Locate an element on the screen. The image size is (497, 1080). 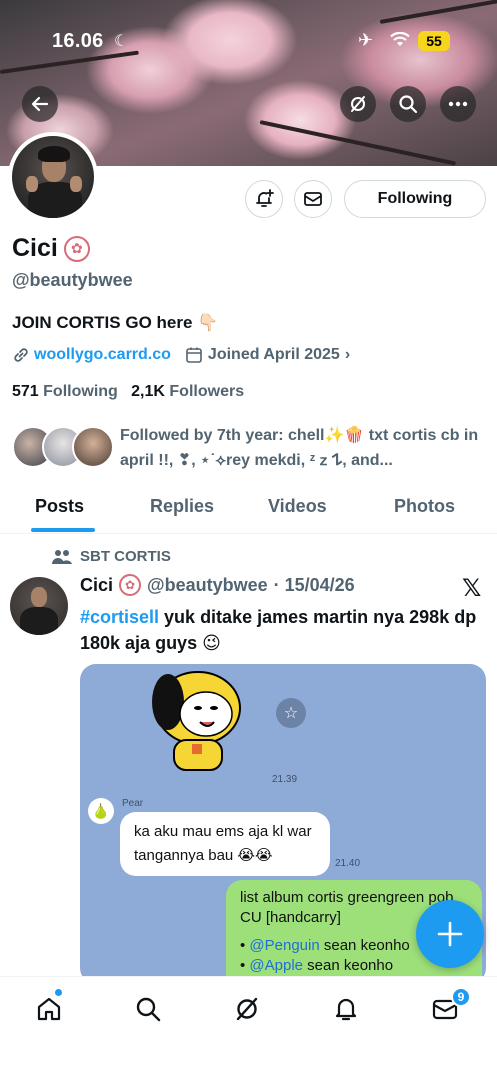
plus-icon is located at coordinates (450, 934).